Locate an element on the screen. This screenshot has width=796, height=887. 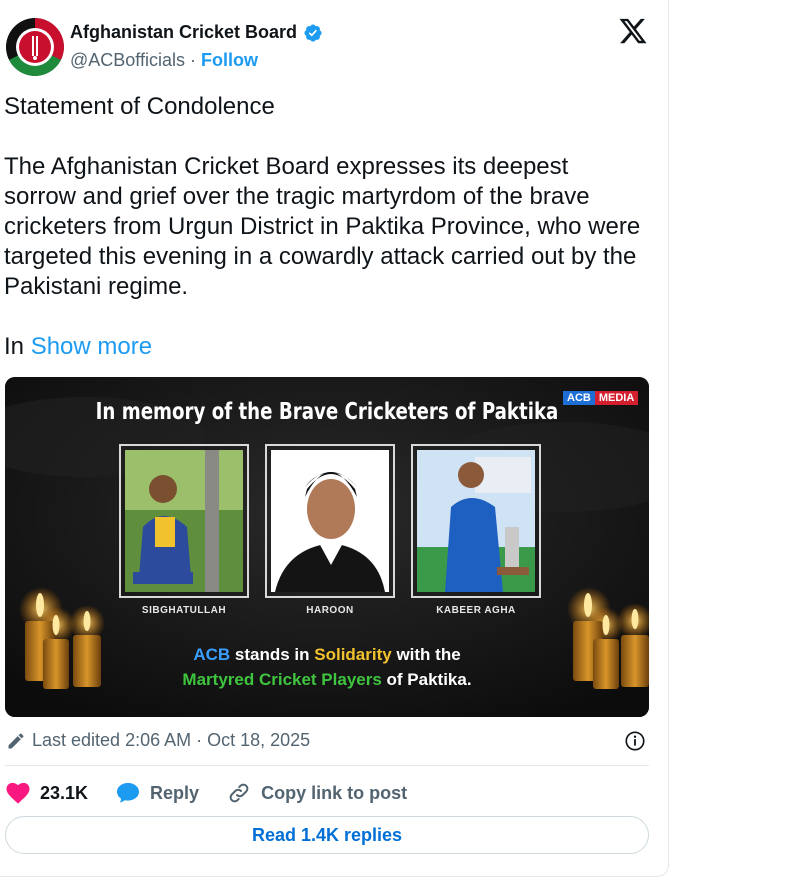
photo-frame-kabeer-agha is located at coordinates (476, 521).